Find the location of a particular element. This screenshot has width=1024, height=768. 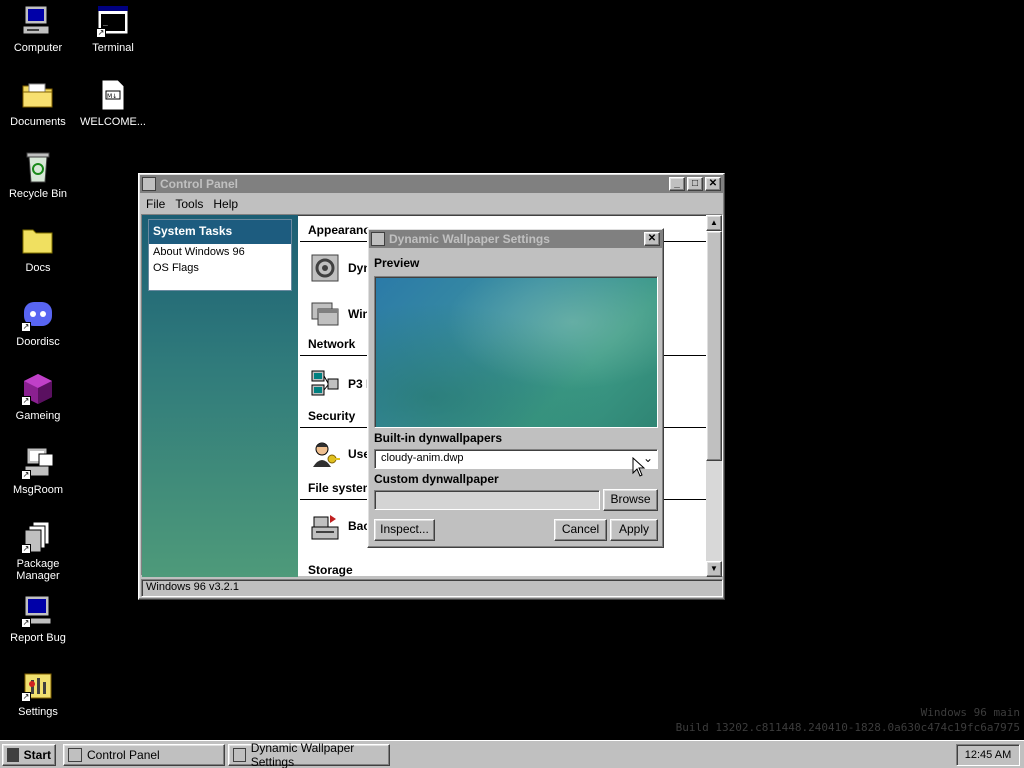

category-file-system: File system is located at coordinates (341, 488).